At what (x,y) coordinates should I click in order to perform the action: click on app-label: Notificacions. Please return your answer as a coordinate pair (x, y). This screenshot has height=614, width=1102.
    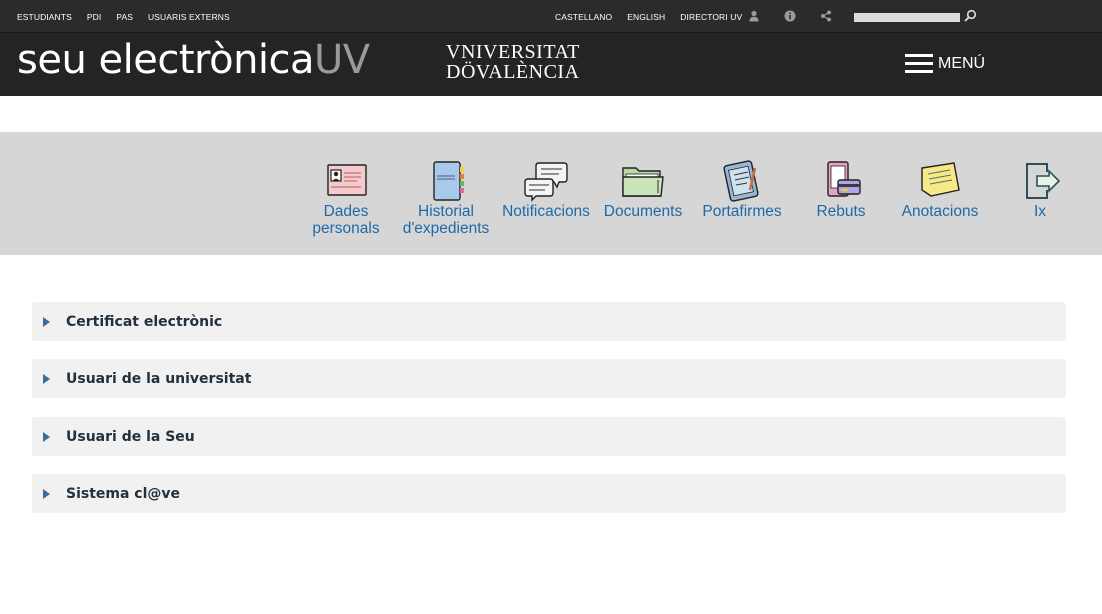
    Looking at the image, I should click on (546, 211).